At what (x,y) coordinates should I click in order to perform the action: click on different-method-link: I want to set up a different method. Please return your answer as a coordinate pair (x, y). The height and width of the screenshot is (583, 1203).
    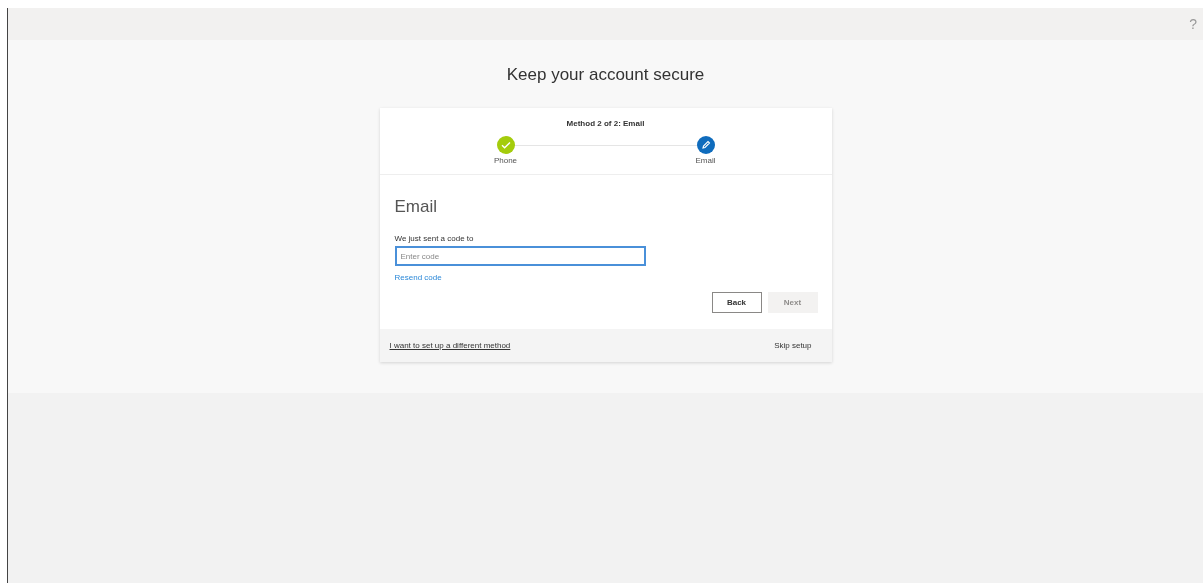
    Looking at the image, I should click on (450, 345).